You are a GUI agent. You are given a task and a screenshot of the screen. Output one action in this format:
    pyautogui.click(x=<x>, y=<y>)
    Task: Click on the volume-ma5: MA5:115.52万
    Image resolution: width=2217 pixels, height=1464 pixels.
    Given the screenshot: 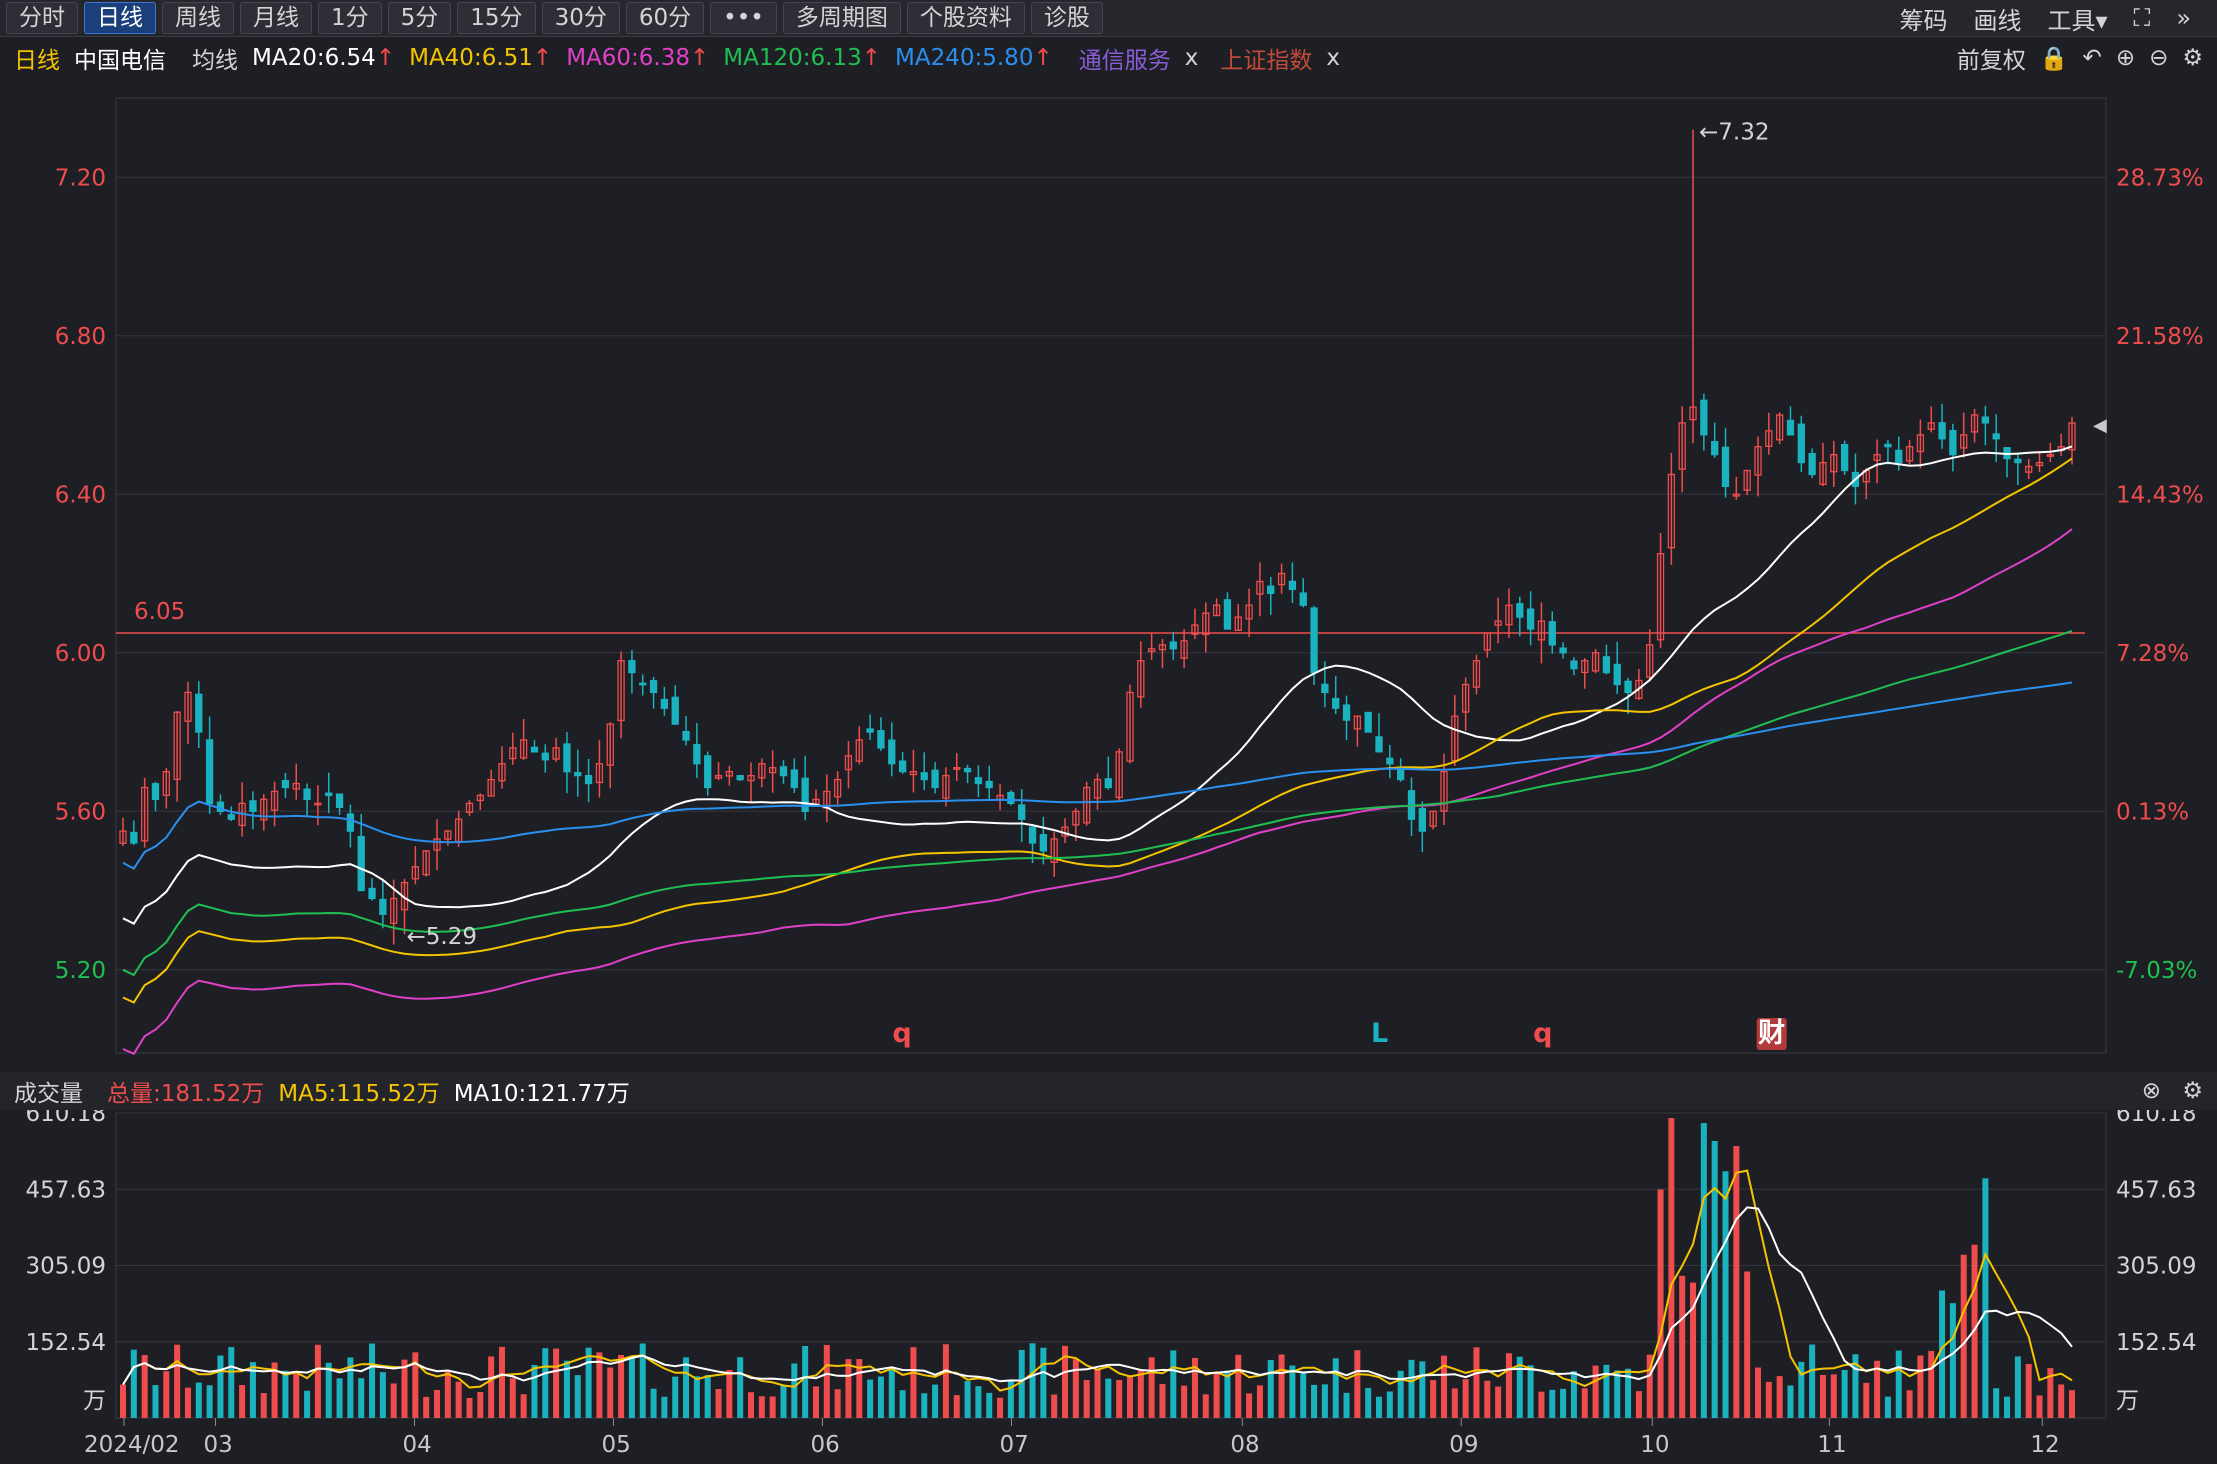 What is the action you would take?
    pyautogui.click(x=359, y=1094)
    